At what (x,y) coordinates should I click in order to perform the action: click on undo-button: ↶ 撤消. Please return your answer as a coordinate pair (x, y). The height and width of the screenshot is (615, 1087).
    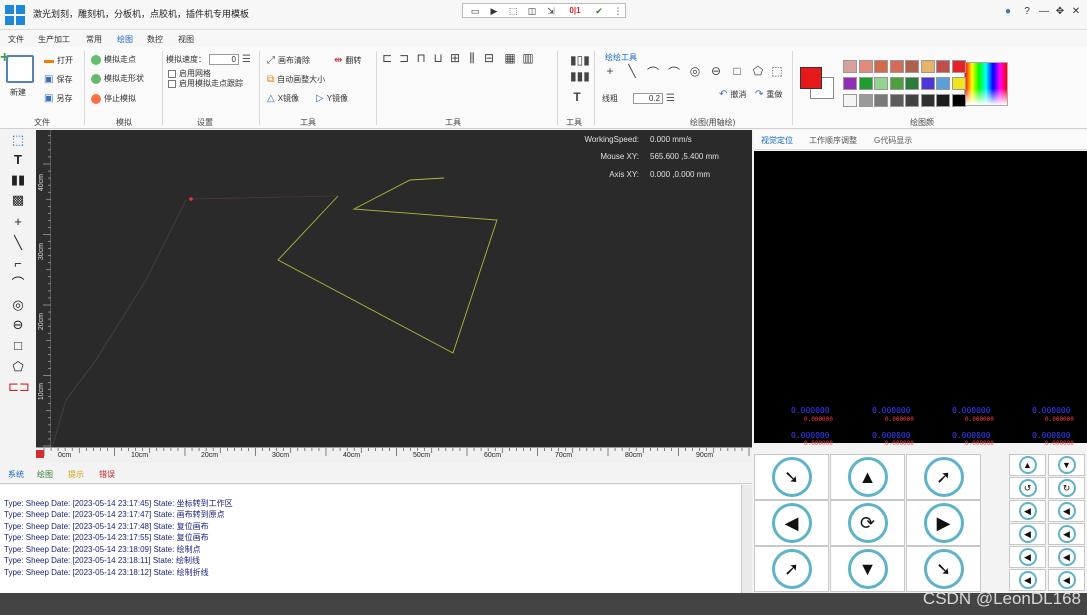
    Looking at the image, I should click on (732, 94).